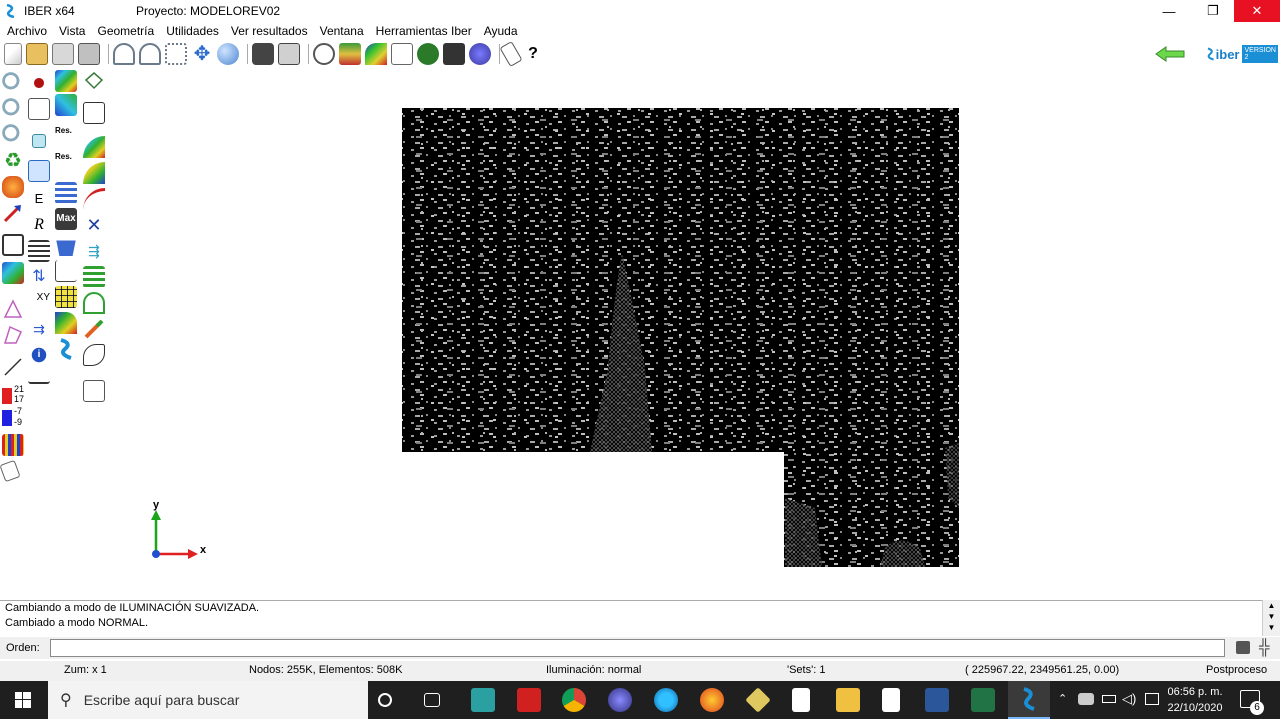 The width and height of the screenshot is (1280, 719). What do you see at coordinates (39, 355) in the screenshot?
I see `info-icon: i` at bounding box center [39, 355].